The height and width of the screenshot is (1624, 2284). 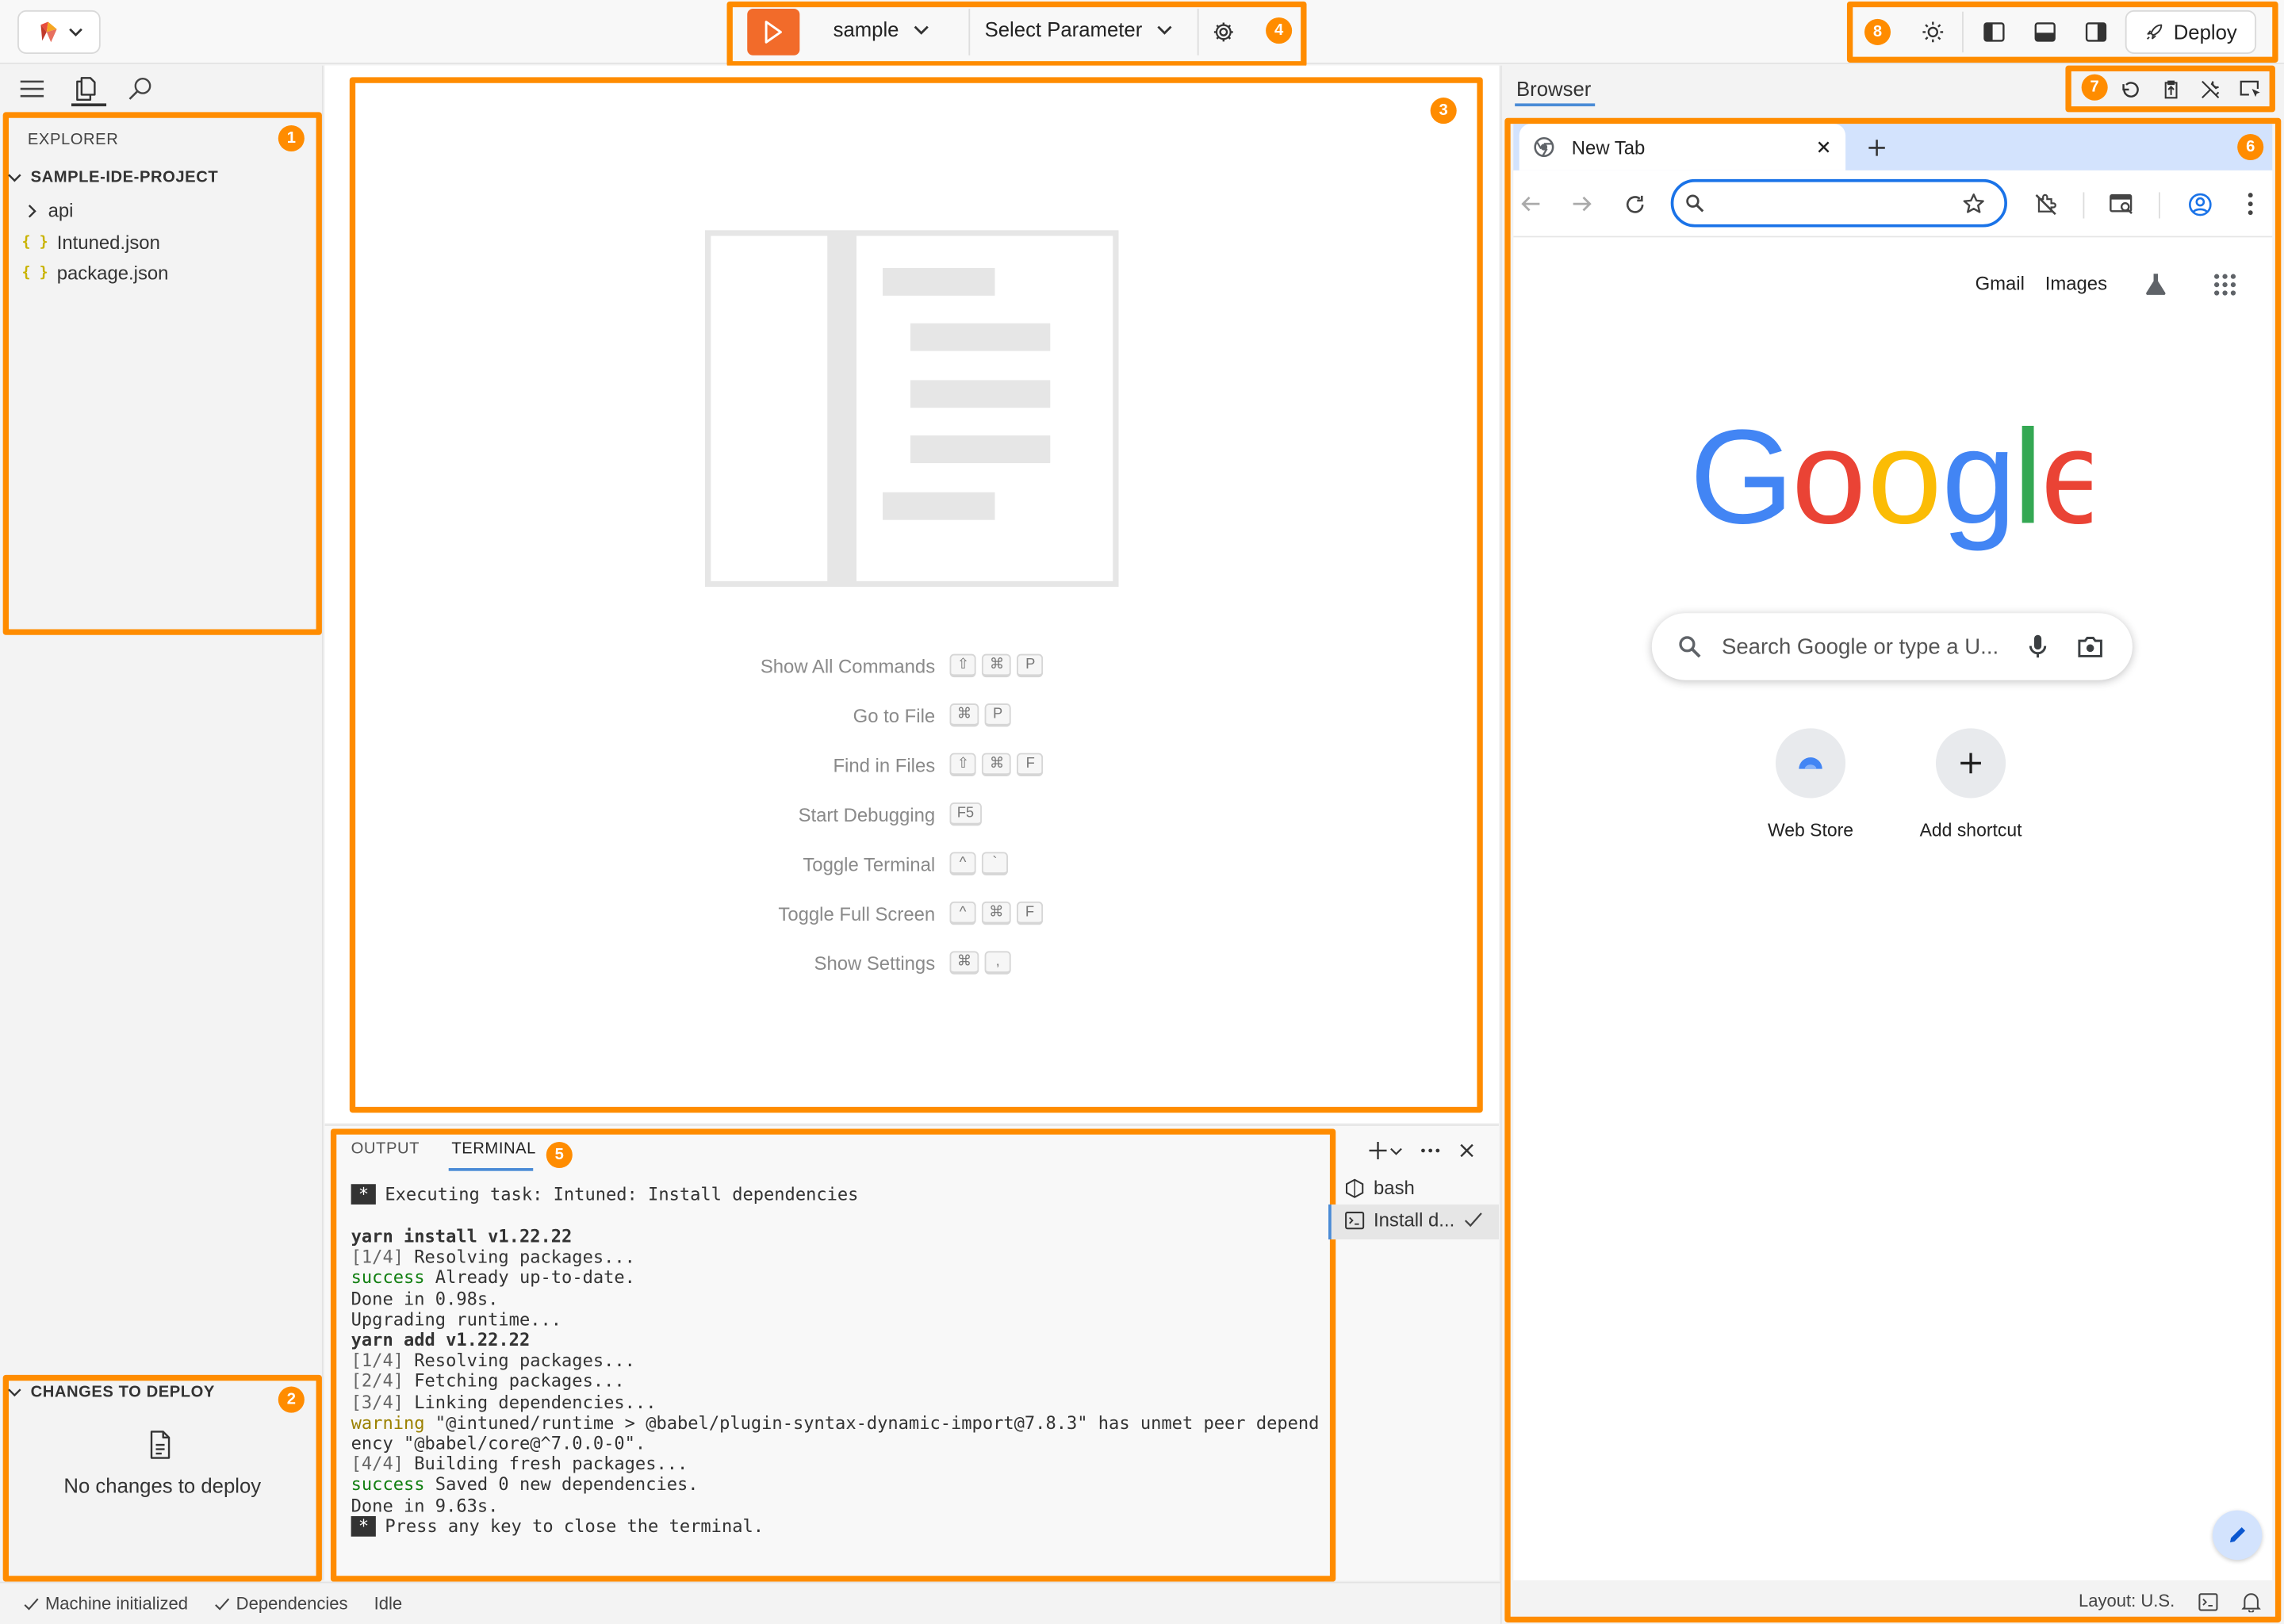 I want to click on changes-title: CHANGES TO DEPLOY, so click(x=122, y=1392).